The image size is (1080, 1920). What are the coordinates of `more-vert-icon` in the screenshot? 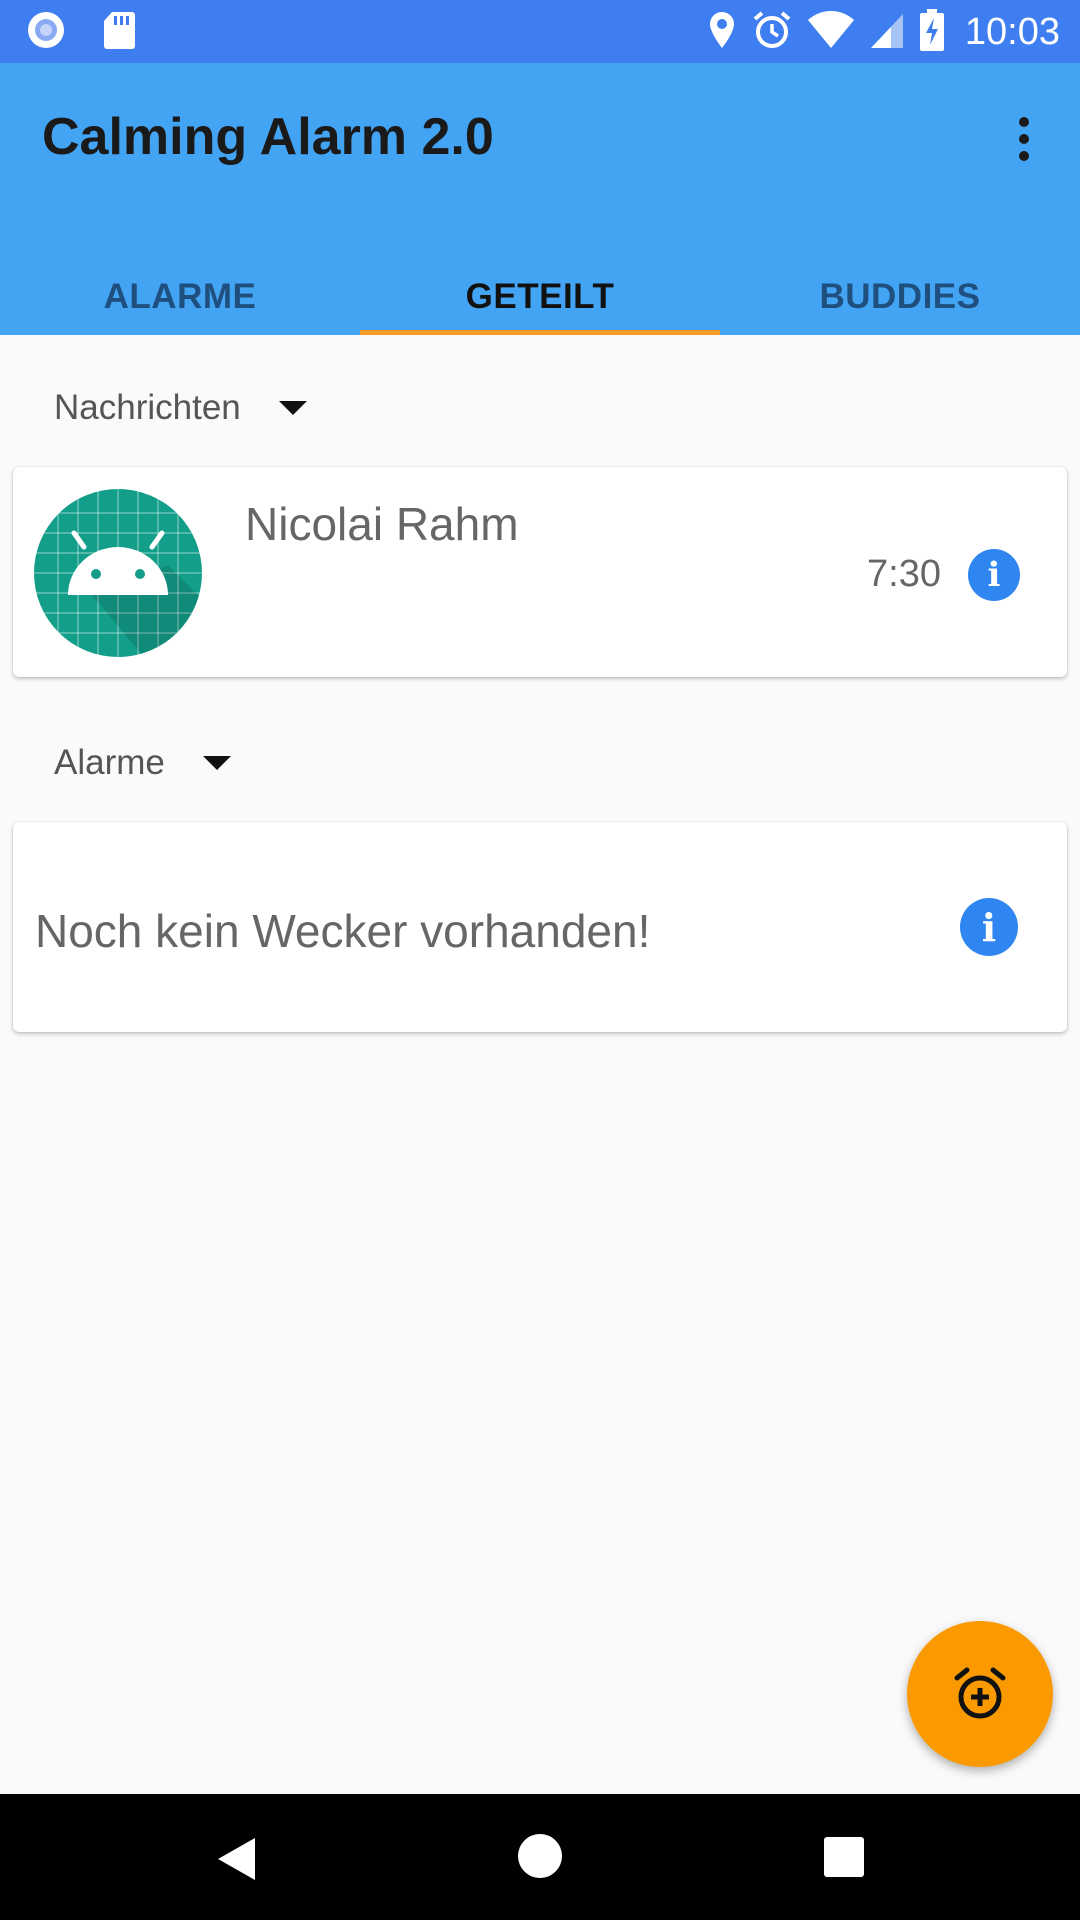 It's located at (1024, 139).